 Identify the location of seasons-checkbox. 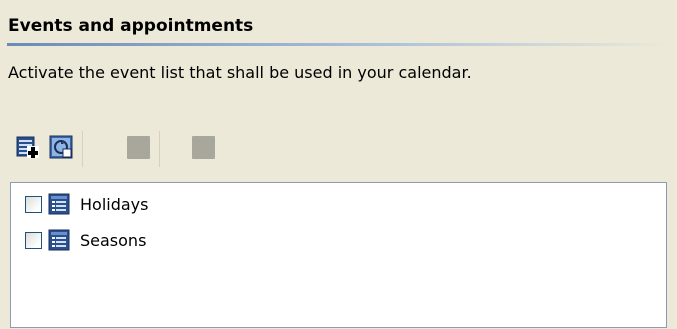
(33, 240).